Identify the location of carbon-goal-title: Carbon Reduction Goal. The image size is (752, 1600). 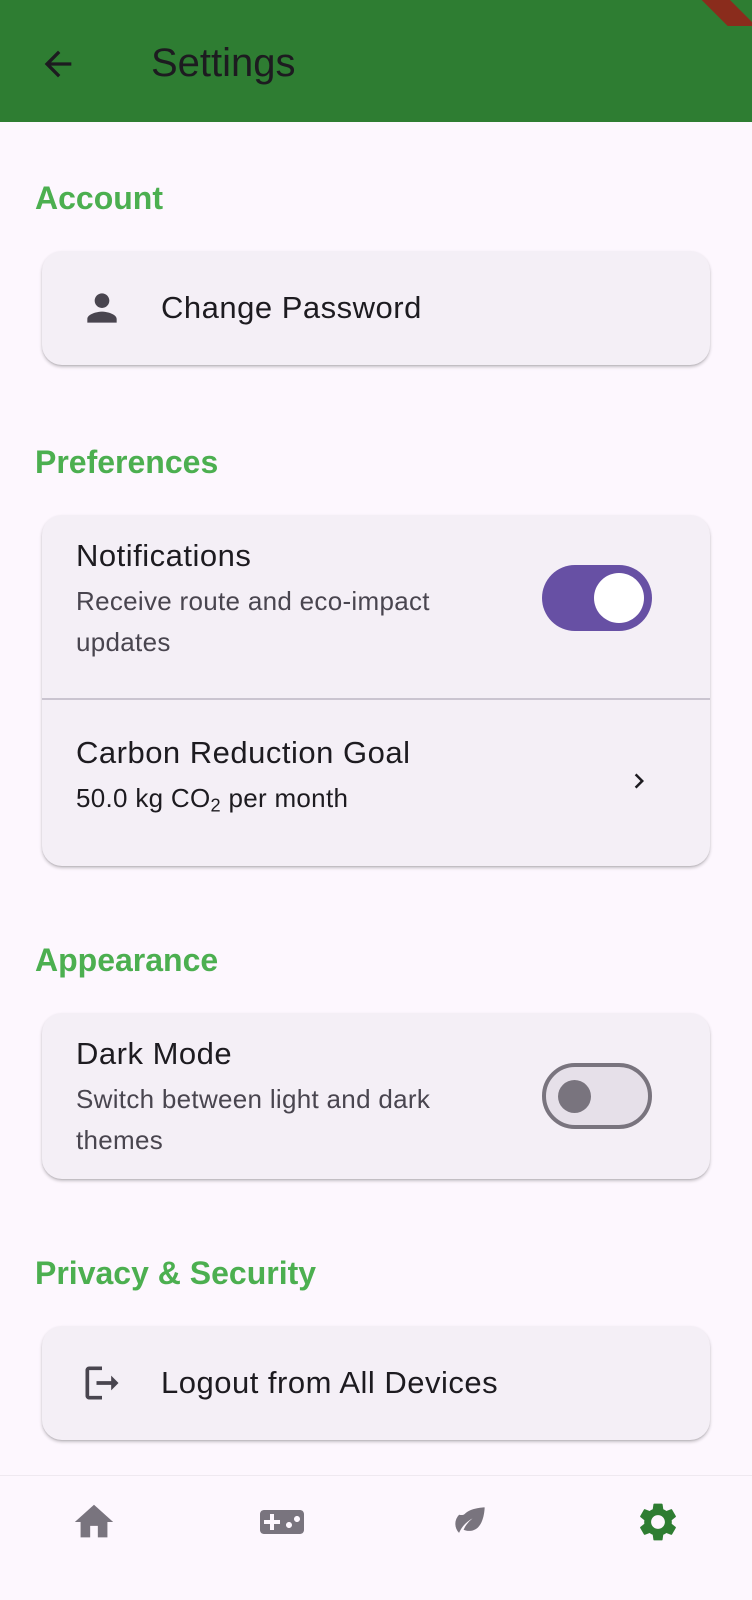
(243, 752).